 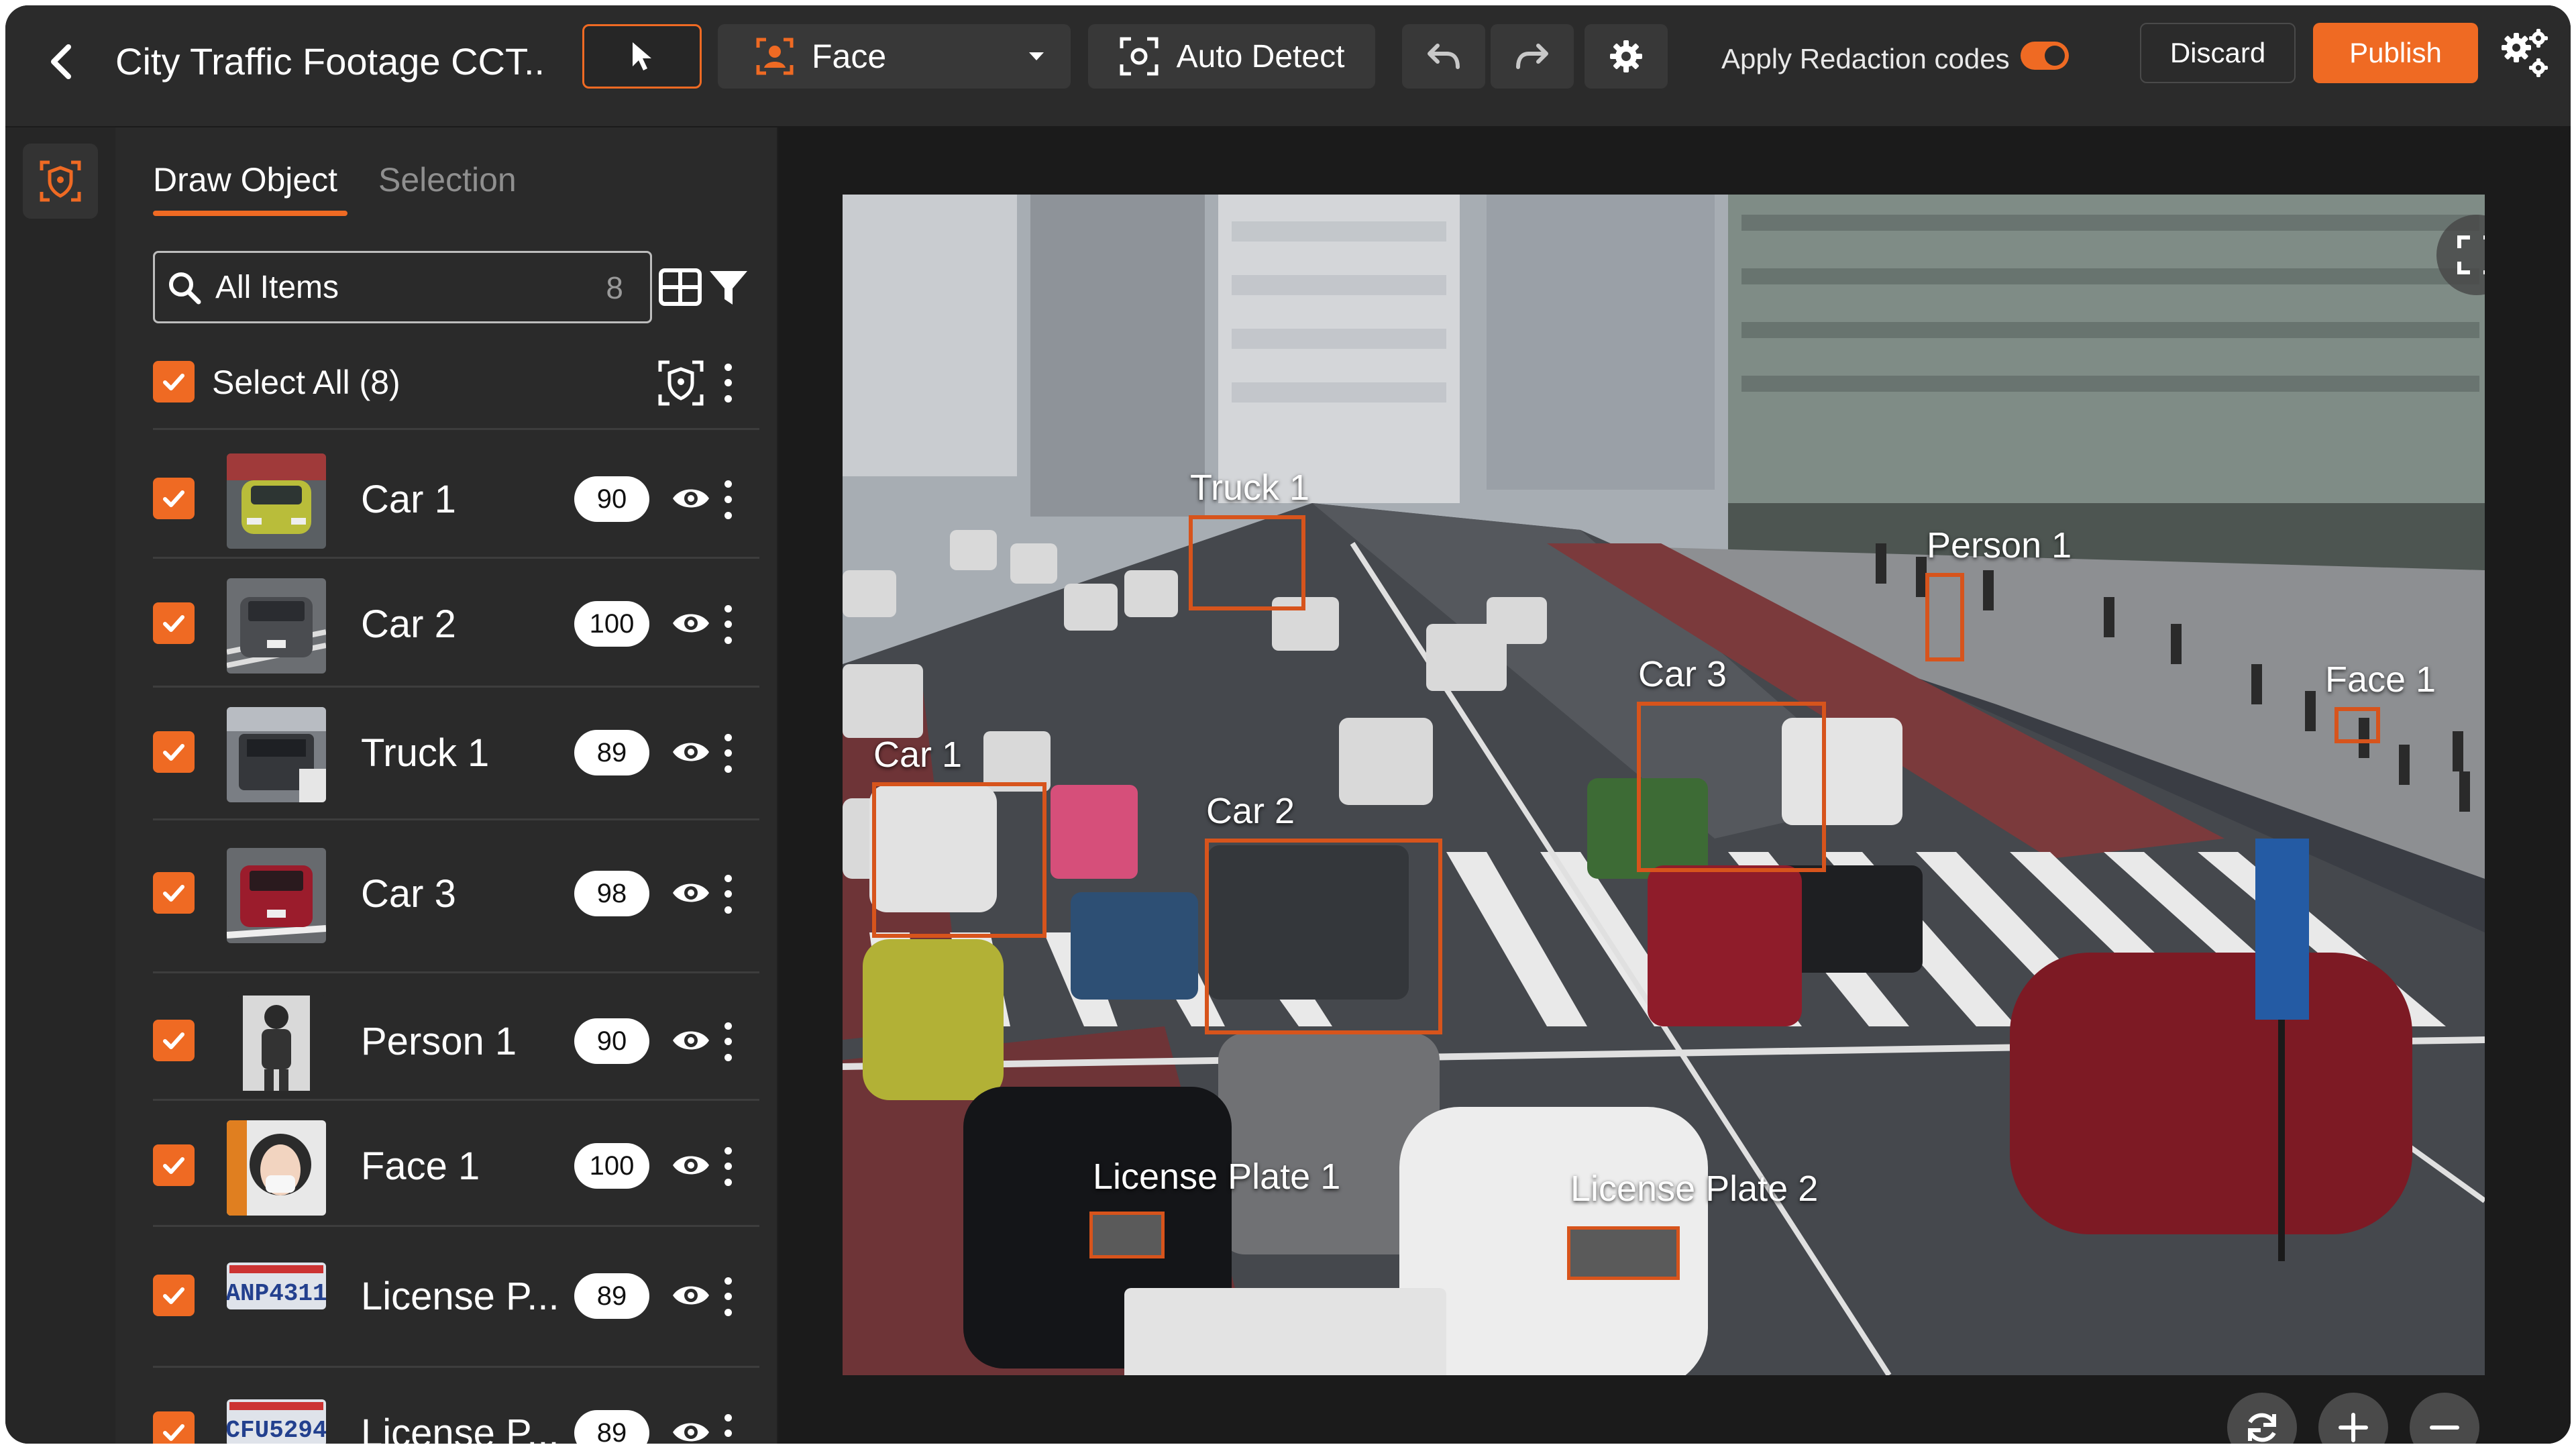 I want to click on item-thumbnail: ANP4311, so click(x=276, y=1286).